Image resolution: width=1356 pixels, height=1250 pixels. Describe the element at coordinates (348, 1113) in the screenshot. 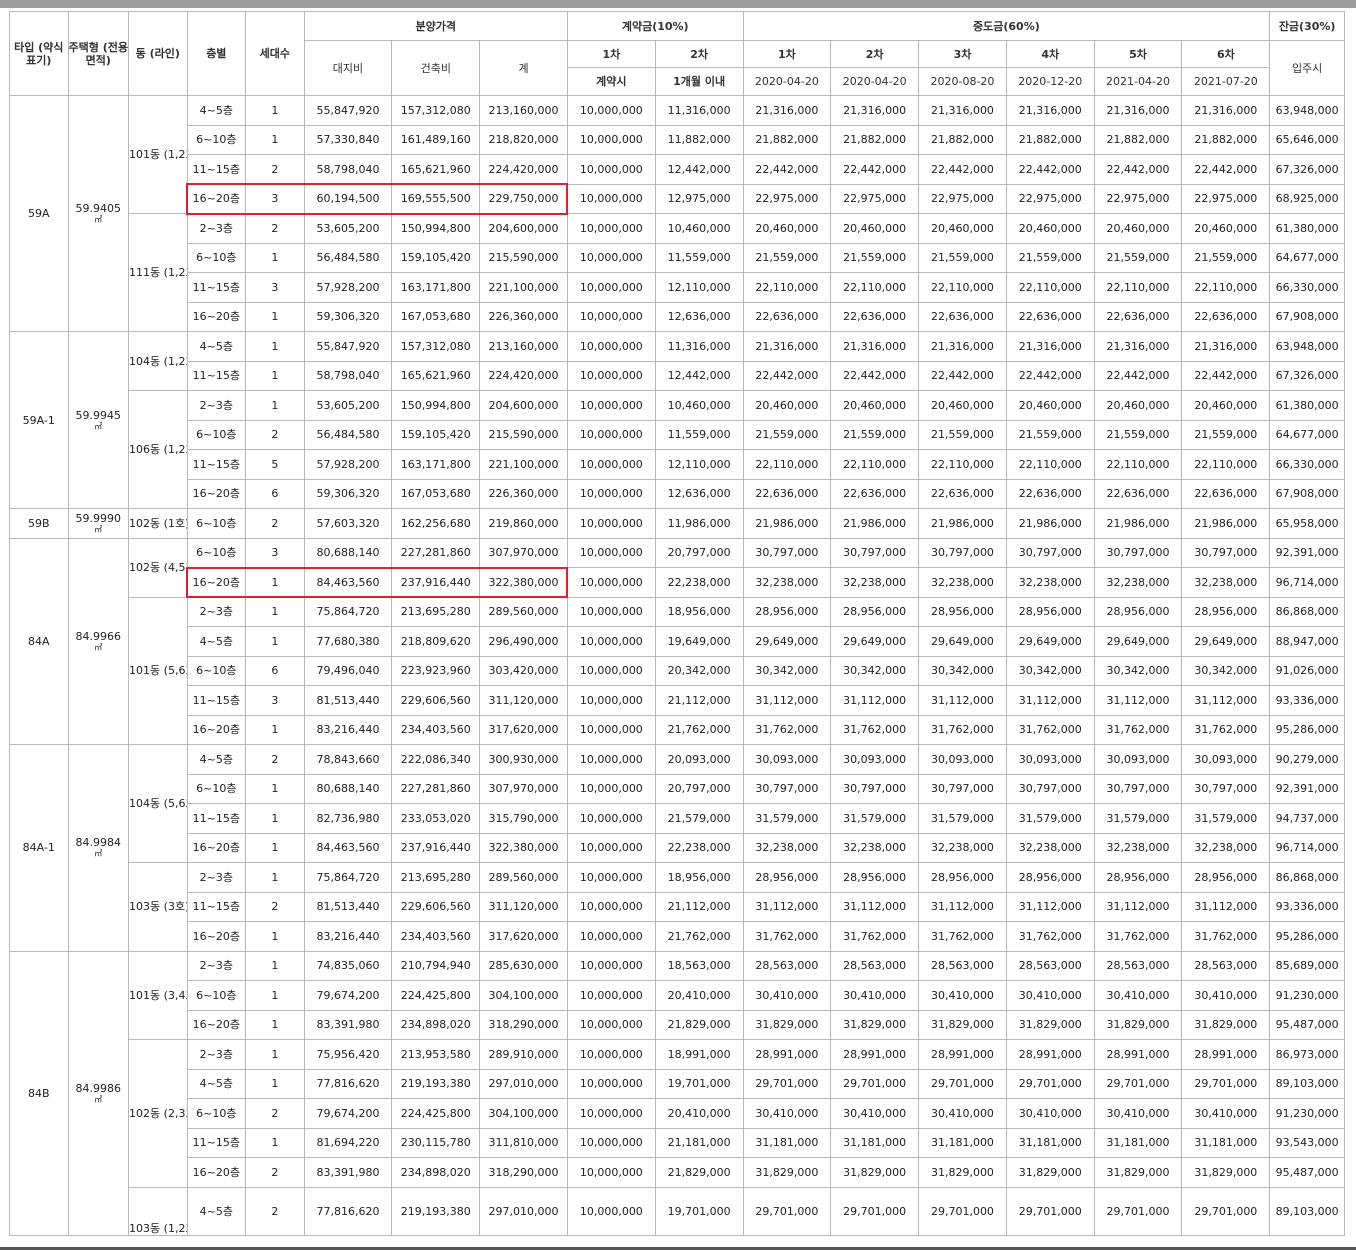

I see `land-cell: 79,674,200` at that location.